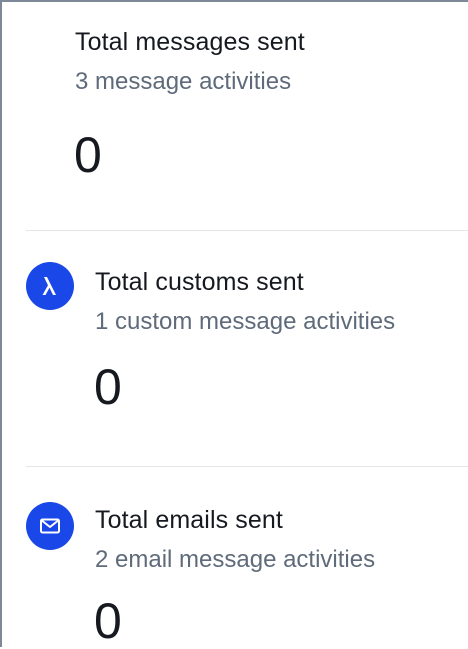 The width and height of the screenshot is (468, 649). Describe the element at coordinates (108, 387) in the screenshot. I see `customs-value: 0` at that location.